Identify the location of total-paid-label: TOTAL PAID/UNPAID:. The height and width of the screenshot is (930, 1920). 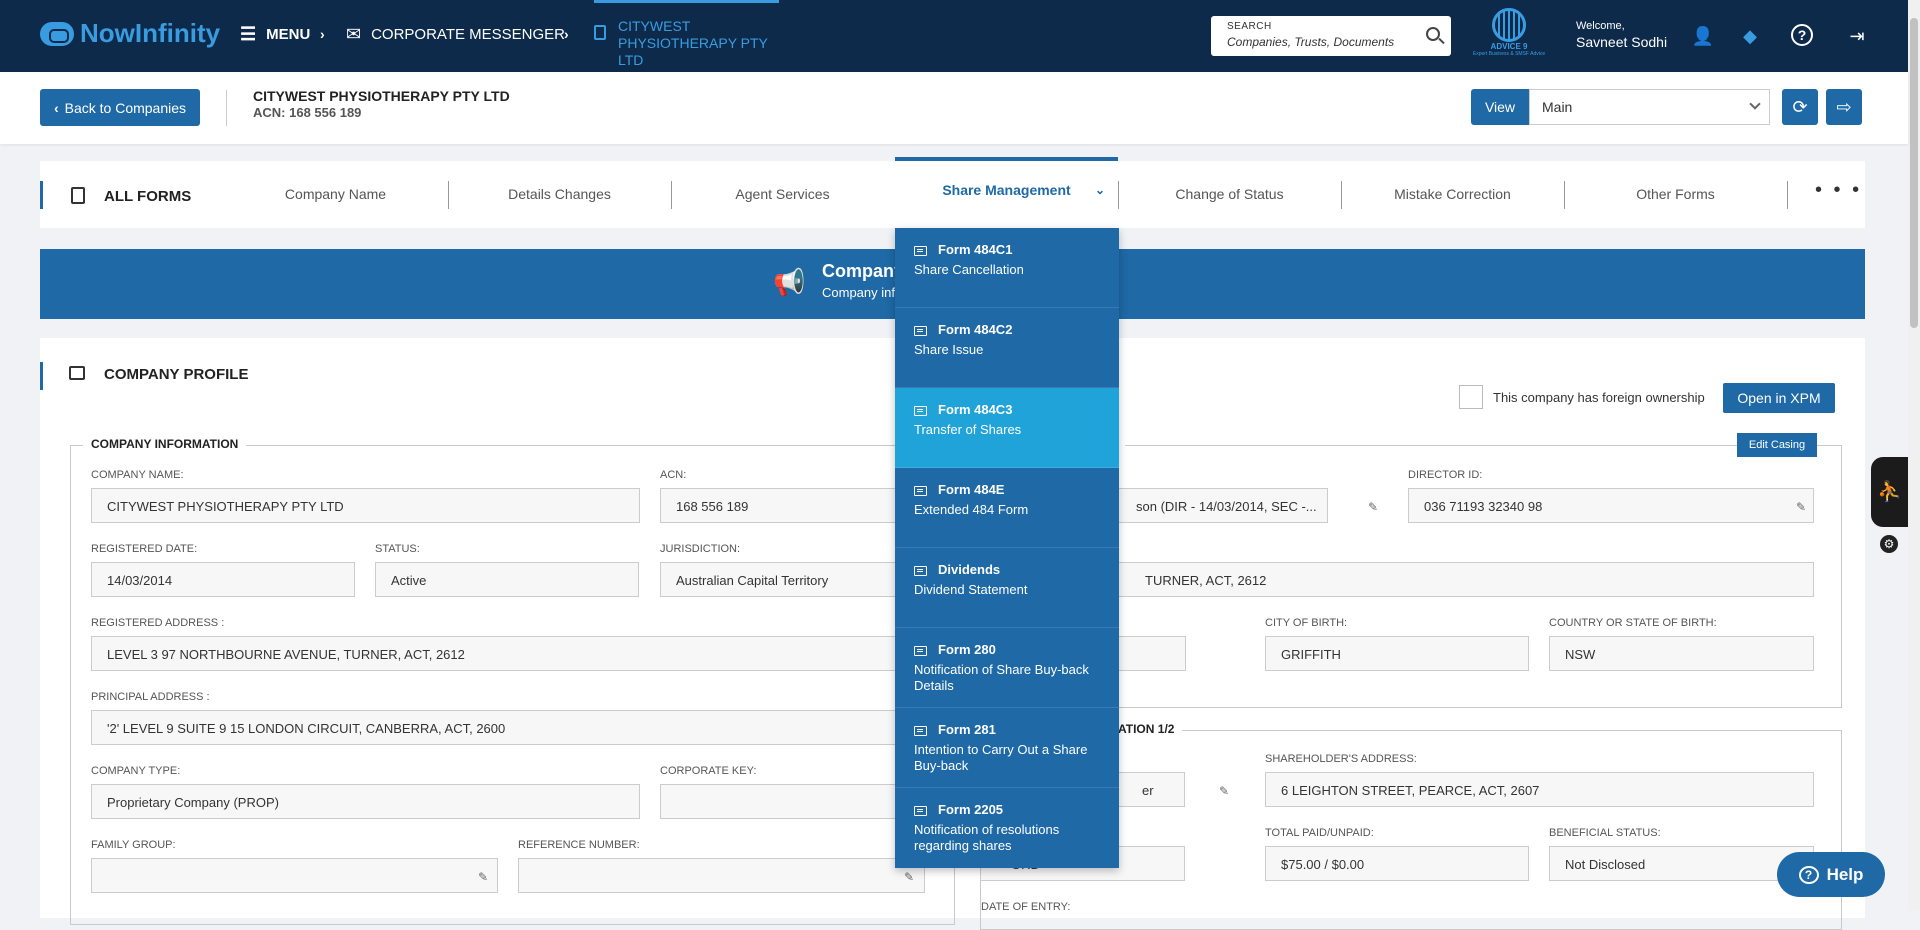
(1319, 833).